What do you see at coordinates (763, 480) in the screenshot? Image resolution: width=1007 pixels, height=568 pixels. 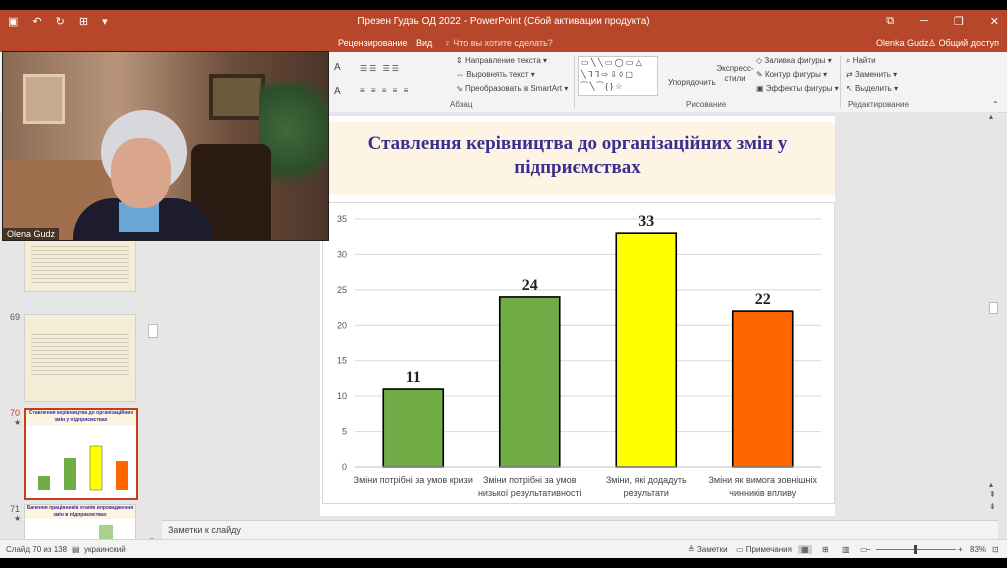 I see `x-tick-label: Зміни як вимога зовнішніх` at bounding box center [763, 480].